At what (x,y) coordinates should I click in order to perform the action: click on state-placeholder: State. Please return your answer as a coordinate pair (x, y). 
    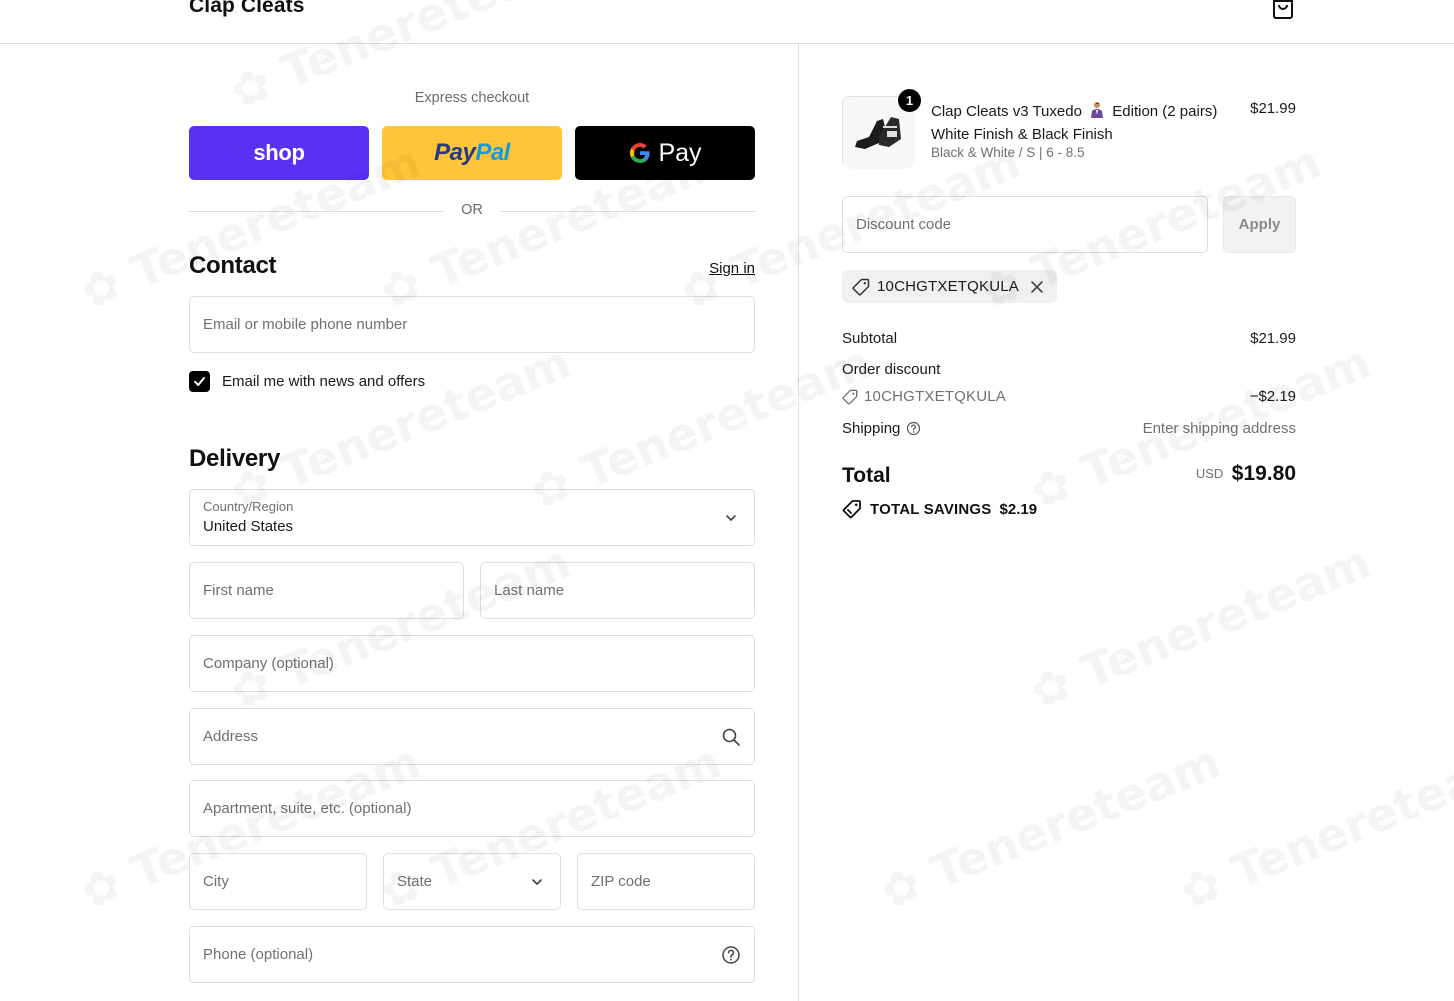
    Looking at the image, I should click on (415, 881).